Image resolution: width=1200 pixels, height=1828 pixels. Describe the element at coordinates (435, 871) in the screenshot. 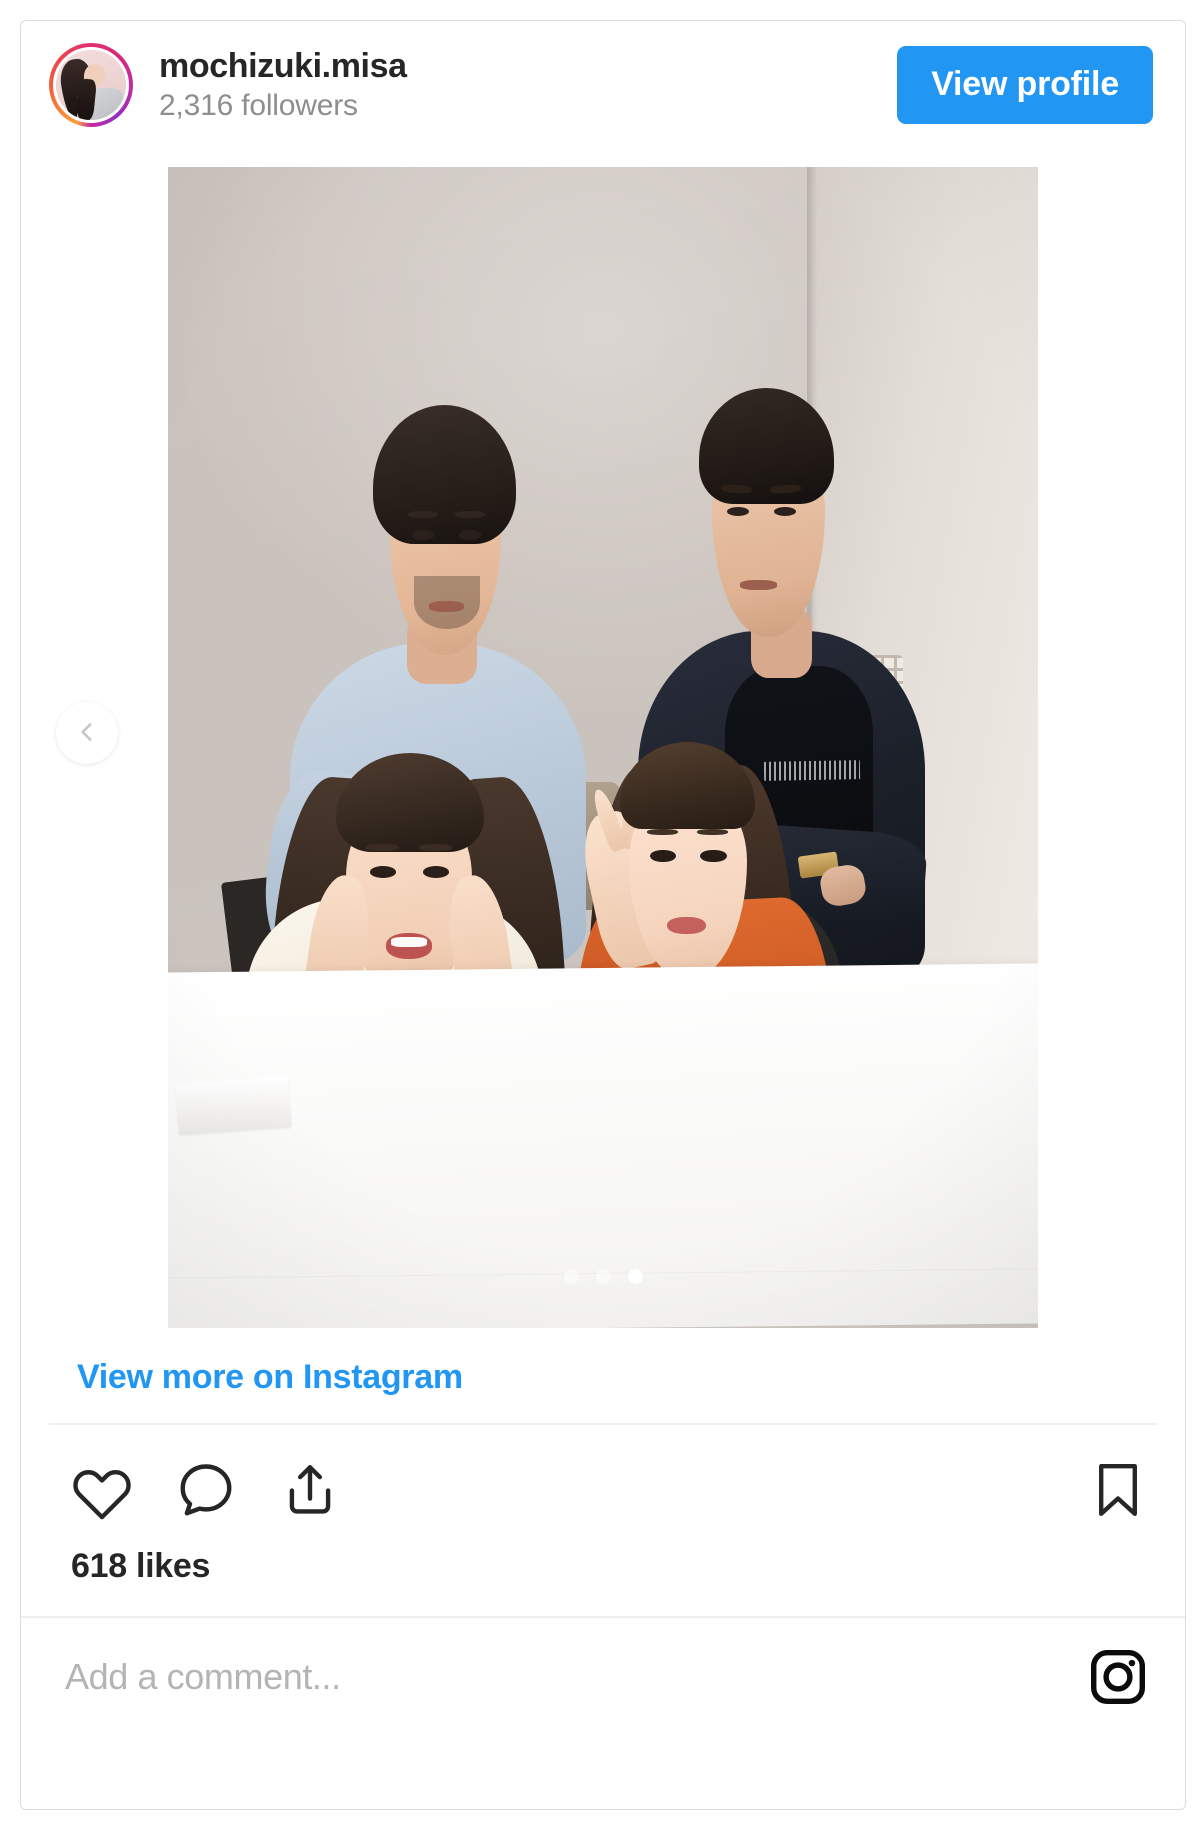

I see `photo-person3-eye-right` at that location.